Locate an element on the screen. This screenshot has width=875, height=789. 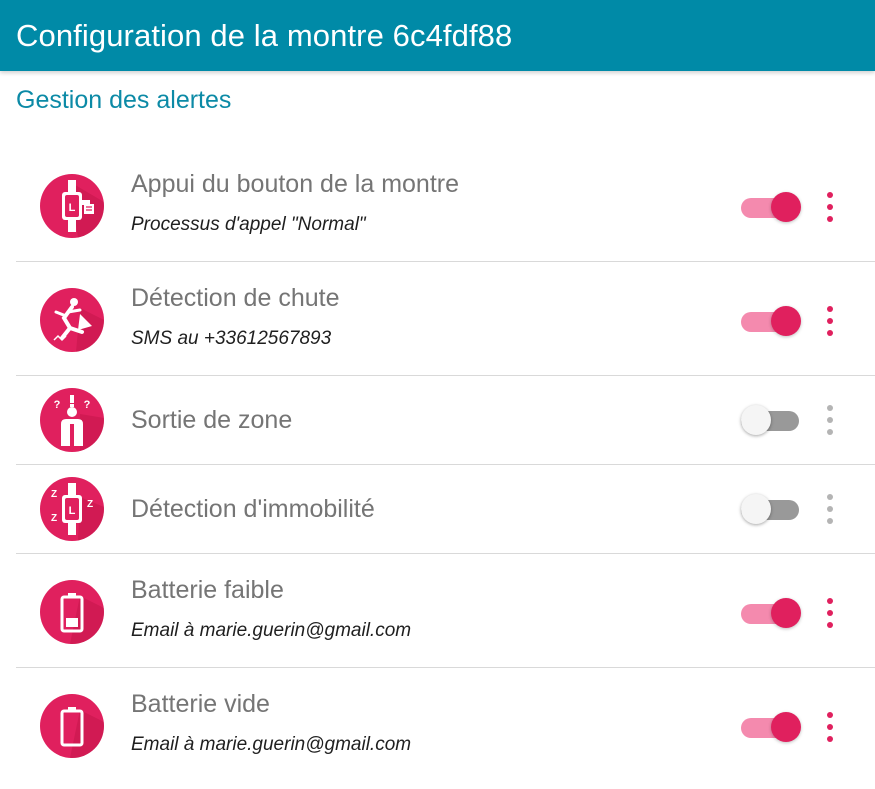
alert-row-fall-detection: Détection de chute SMS au +33612567893 is located at coordinates (445, 319).